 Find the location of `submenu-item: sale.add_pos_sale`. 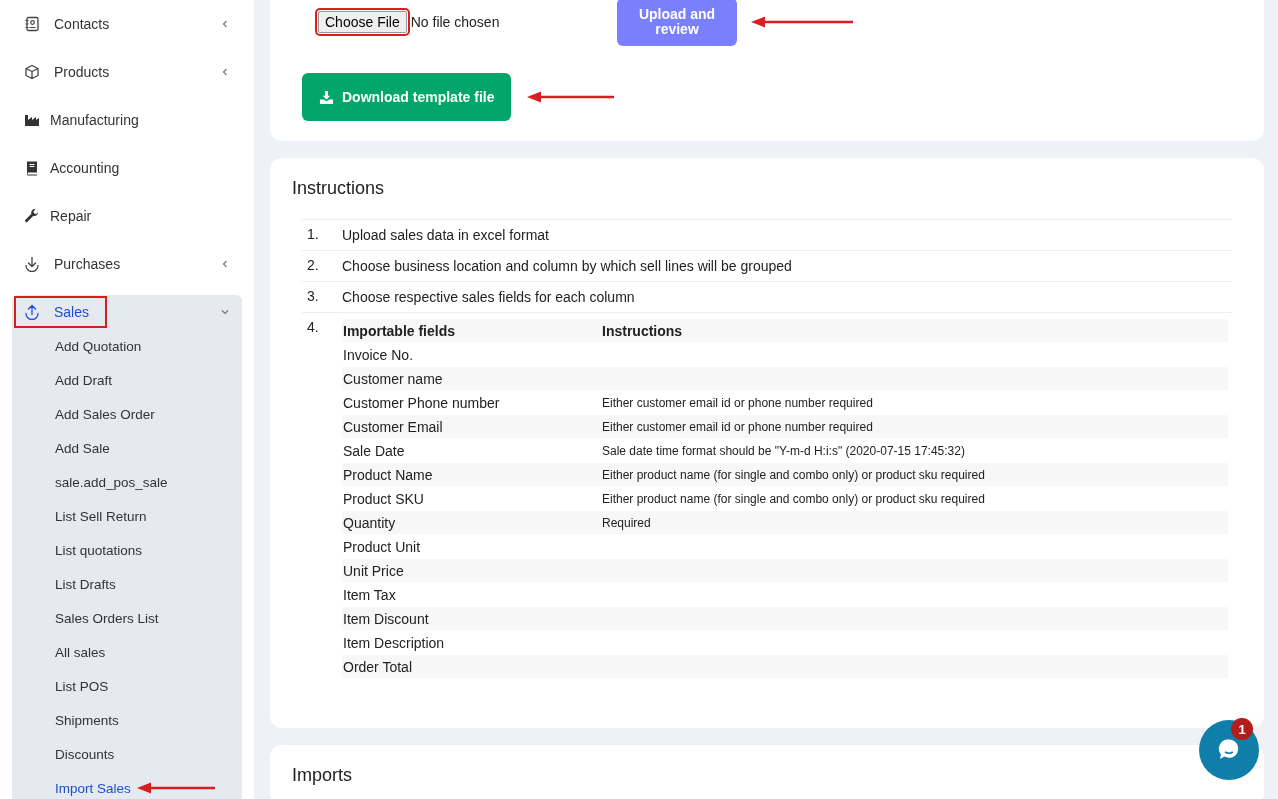

submenu-item: sale.add_pos_sale is located at coordinates (111, 482).